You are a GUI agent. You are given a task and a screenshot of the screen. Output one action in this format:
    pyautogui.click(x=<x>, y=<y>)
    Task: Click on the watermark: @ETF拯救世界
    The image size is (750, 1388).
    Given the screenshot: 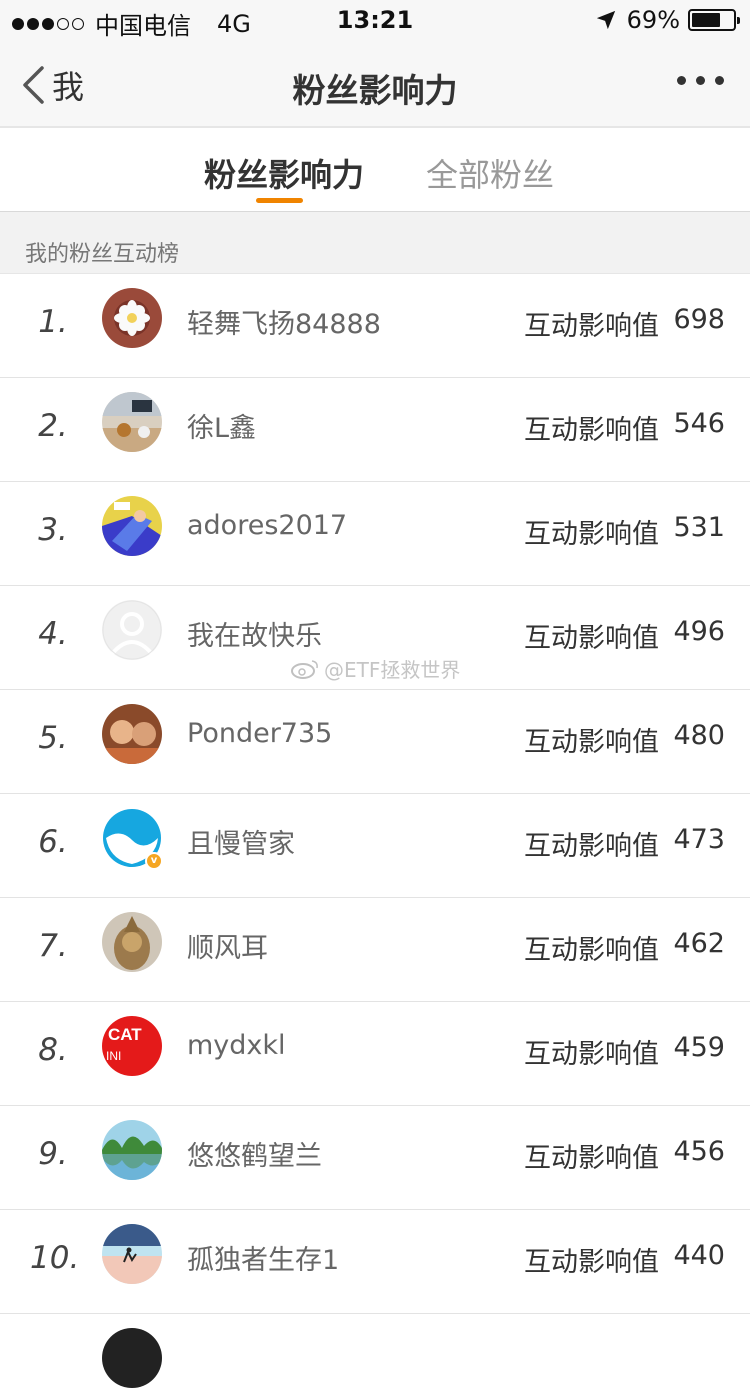 What is the action you would take?
    pyautogui.click(x=375, y=668)
    